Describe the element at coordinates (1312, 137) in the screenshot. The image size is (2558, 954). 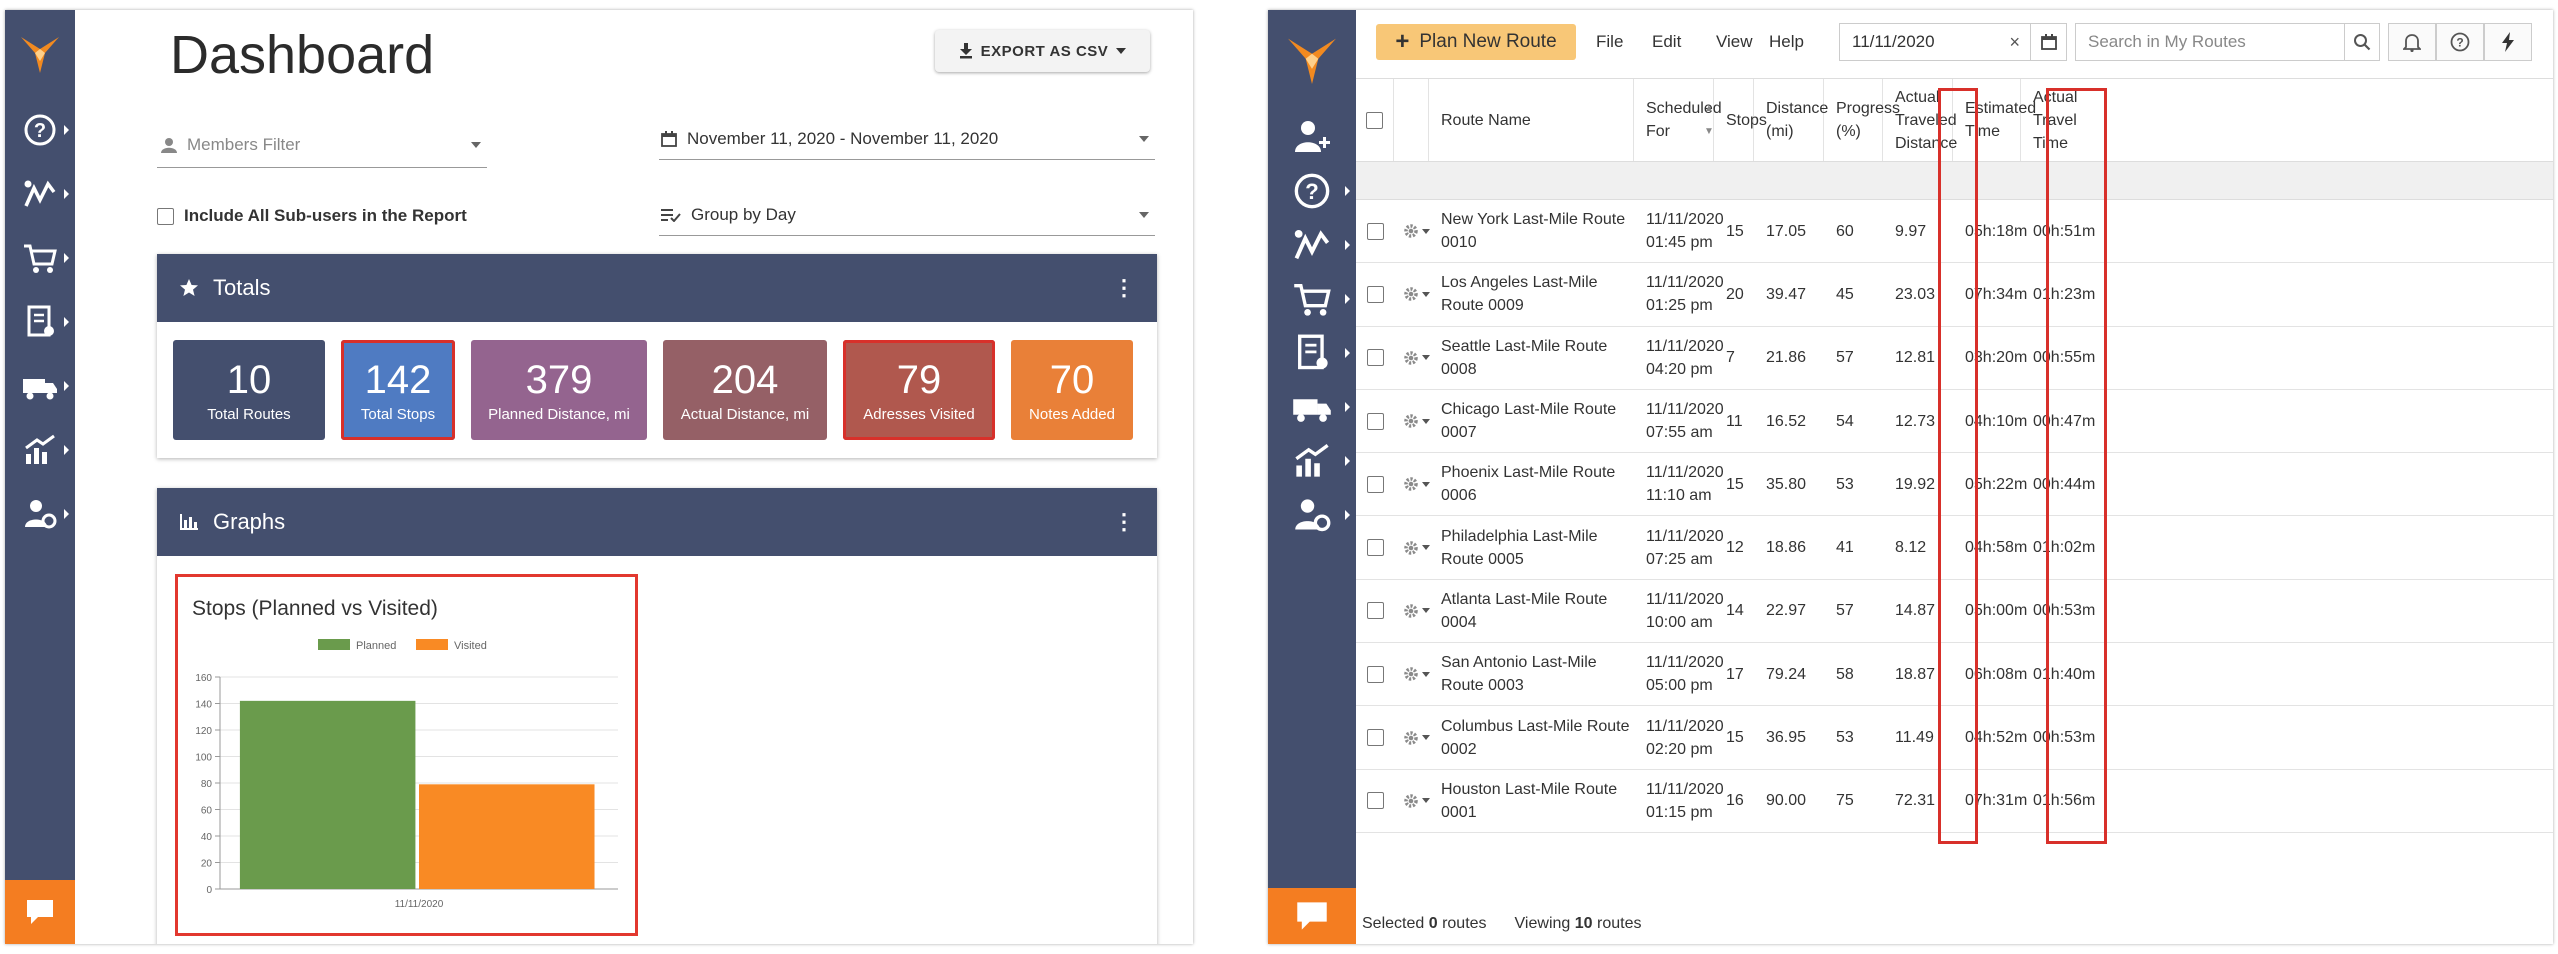
I see `add-user-icon` at that location.